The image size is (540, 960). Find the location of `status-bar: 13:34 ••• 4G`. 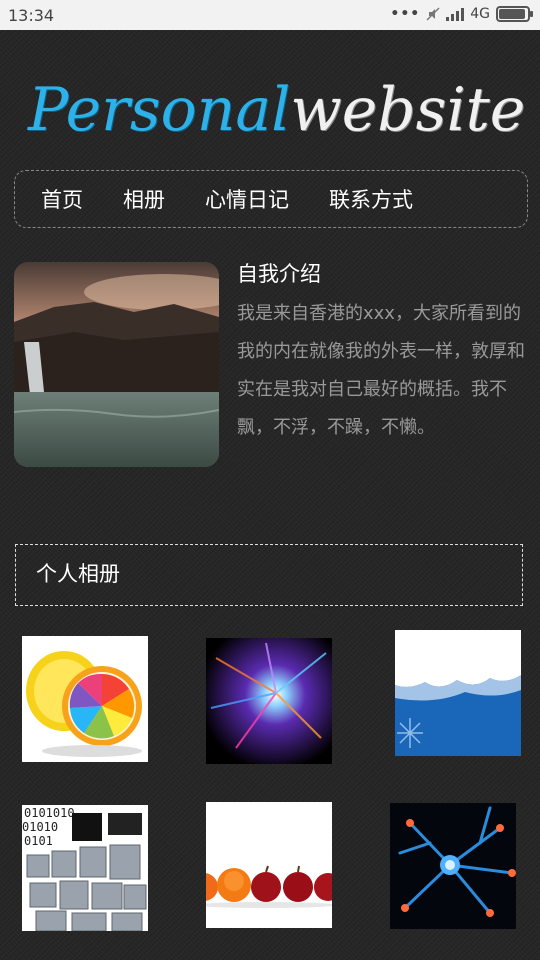

status-bar: 13:34 ••• 4G is located at coordinates (270, 15).